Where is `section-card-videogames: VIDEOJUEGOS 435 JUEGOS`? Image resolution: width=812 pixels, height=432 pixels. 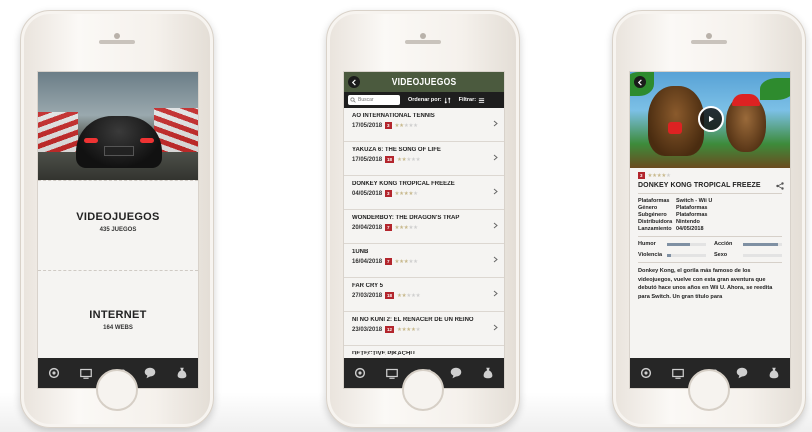
section-card-videogames: VIDEOJUEGOS 435 JUEGOS is located at coordinates (118, 225).